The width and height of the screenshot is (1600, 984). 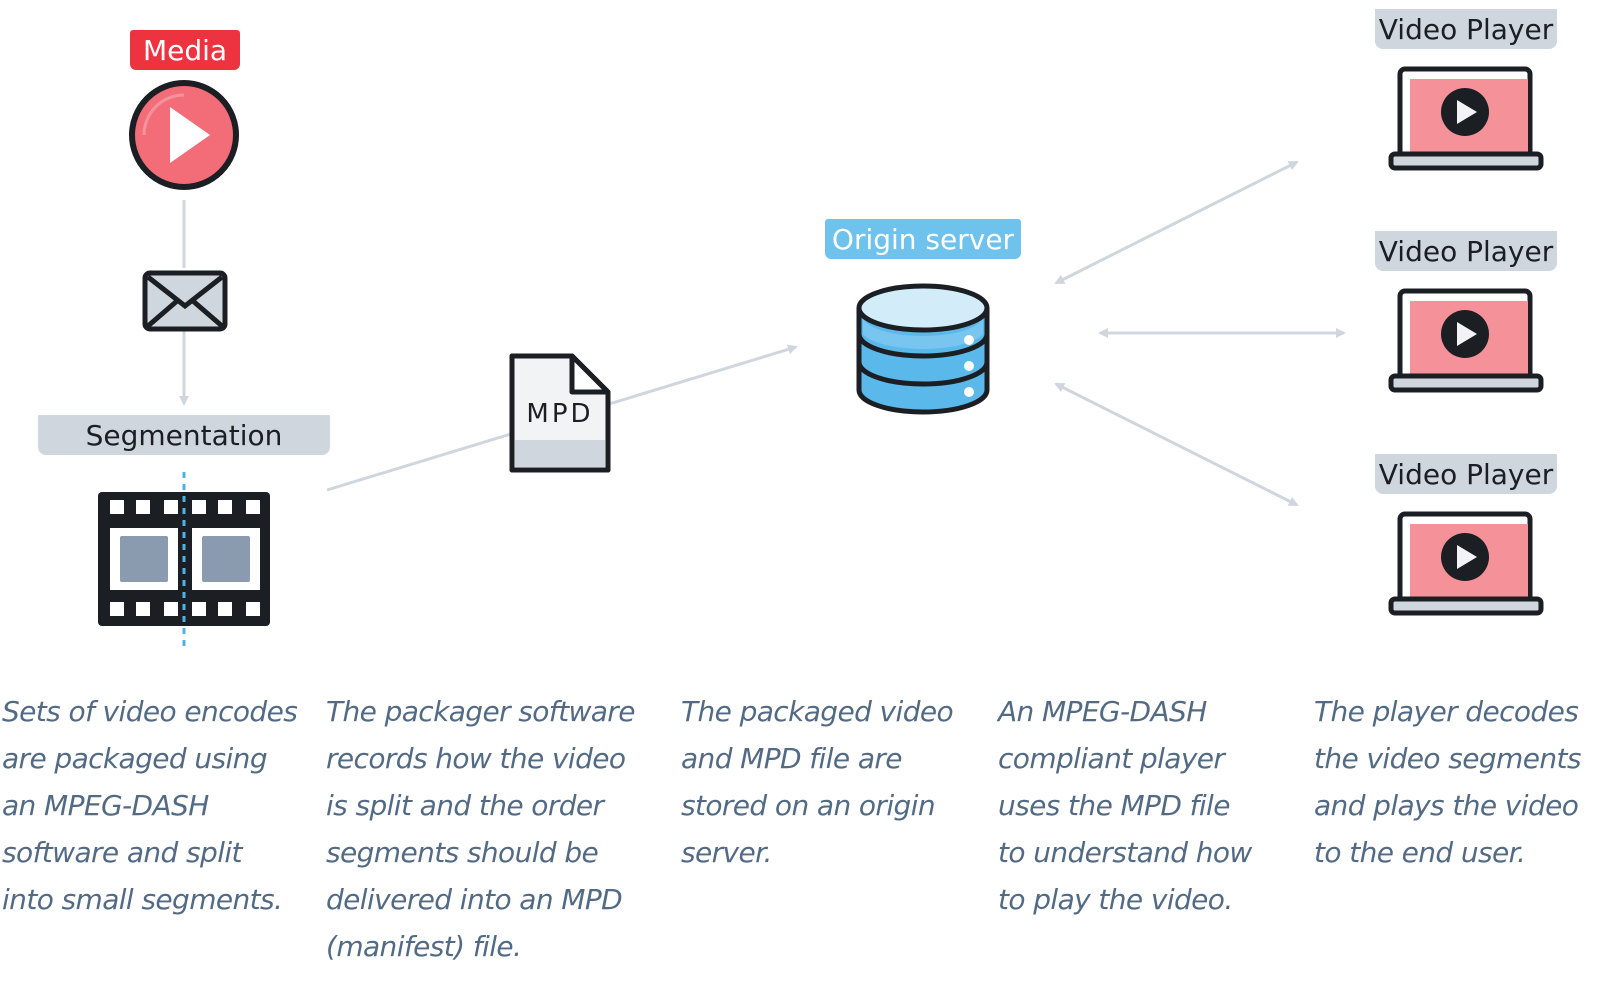 What do you see at coordinates (184, 135) in the screenshot?
I see `play-circle-icon` at bounding box center [184, 135].